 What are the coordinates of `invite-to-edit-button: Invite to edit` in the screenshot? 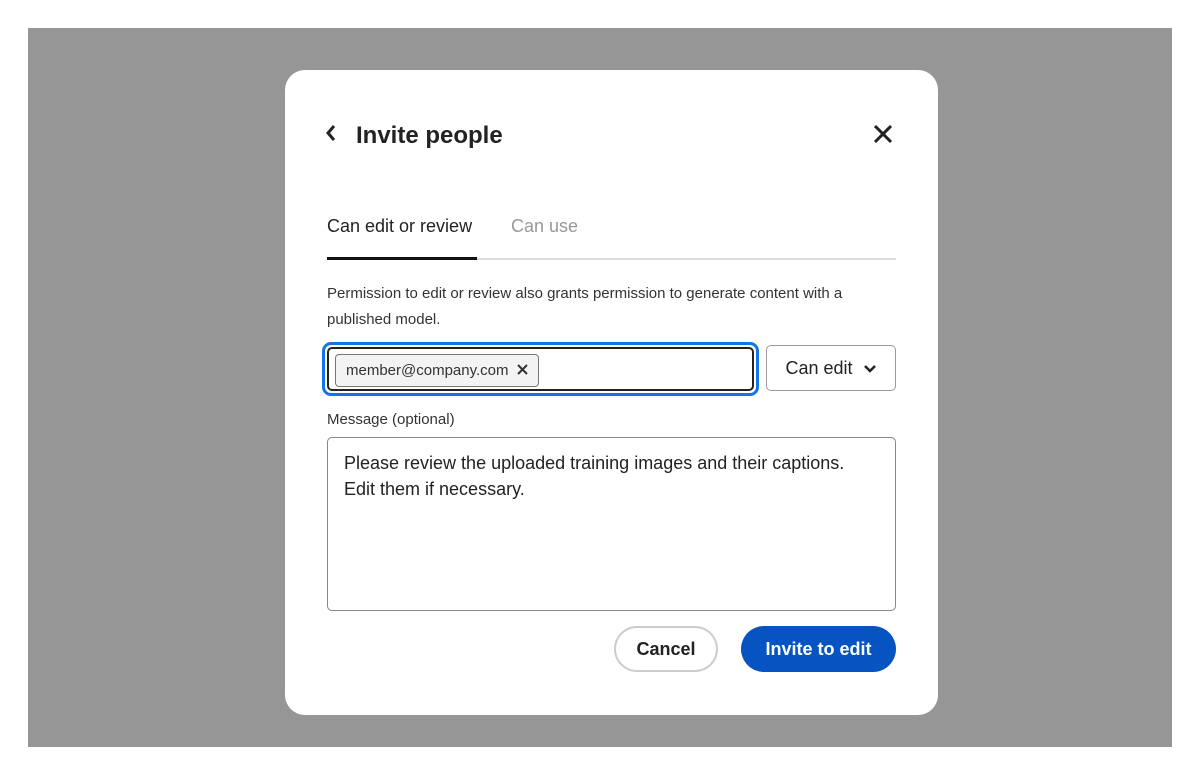 It's located at (818, 649).